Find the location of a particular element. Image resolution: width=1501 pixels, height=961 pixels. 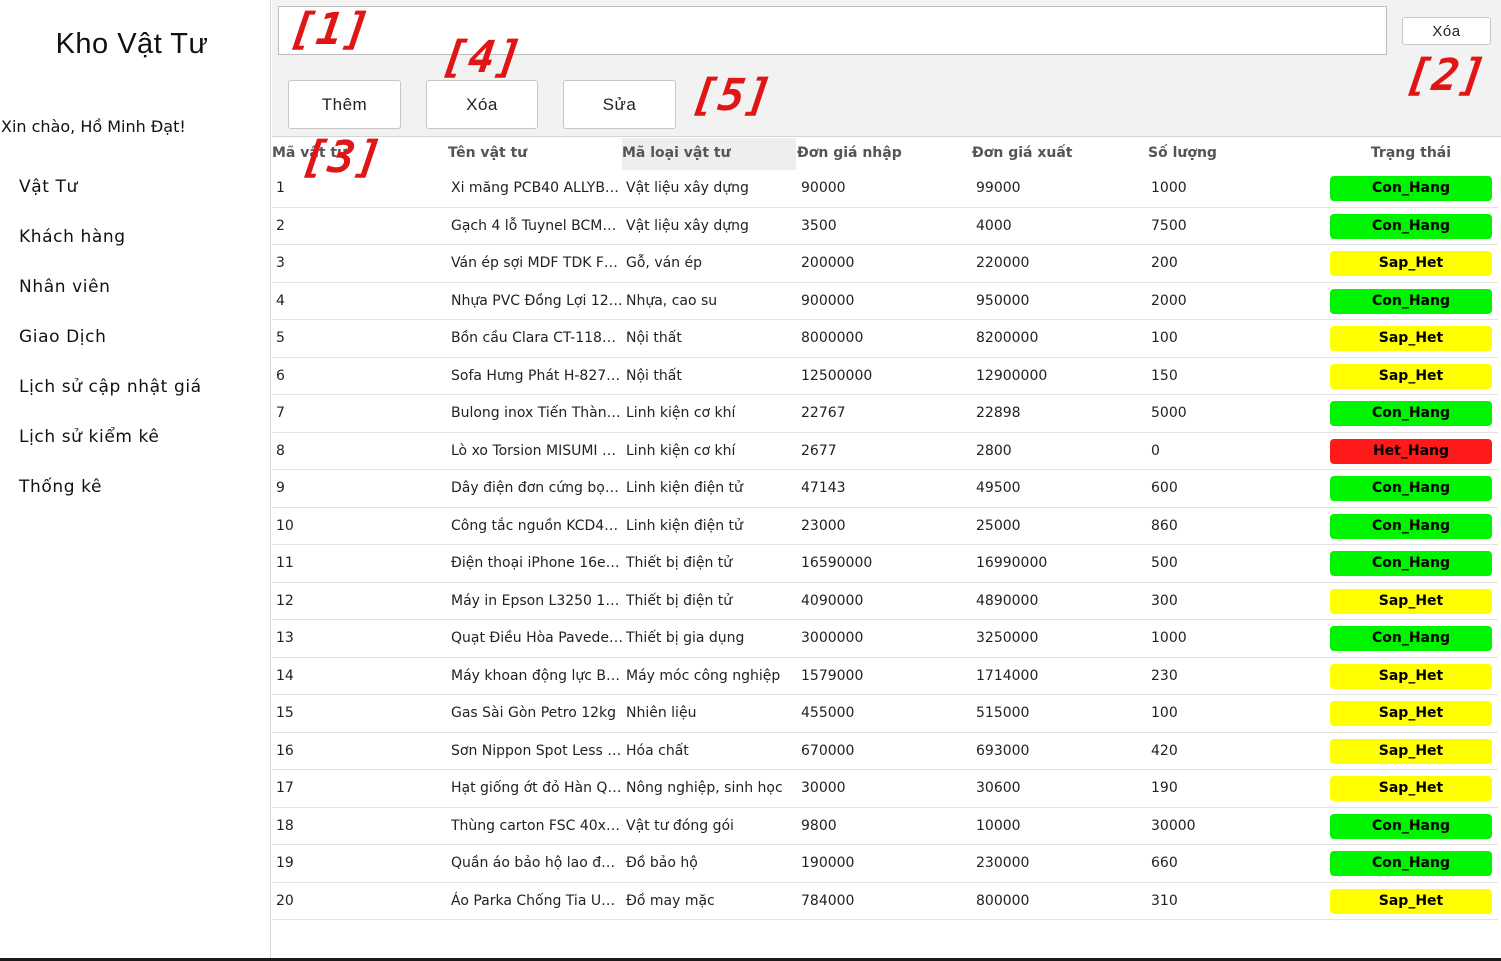

cell-category: Vật tư đóng gói is located at coordinates (680, 825).